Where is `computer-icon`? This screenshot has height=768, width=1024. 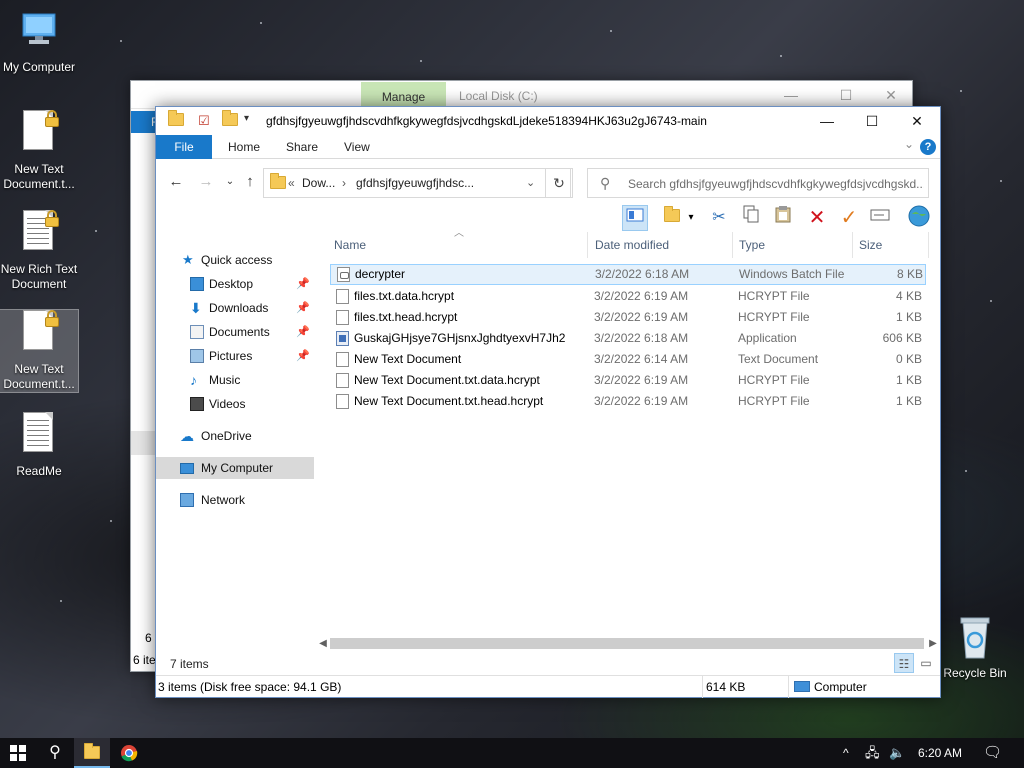
computer-icon is located at coordinates (39, 32).